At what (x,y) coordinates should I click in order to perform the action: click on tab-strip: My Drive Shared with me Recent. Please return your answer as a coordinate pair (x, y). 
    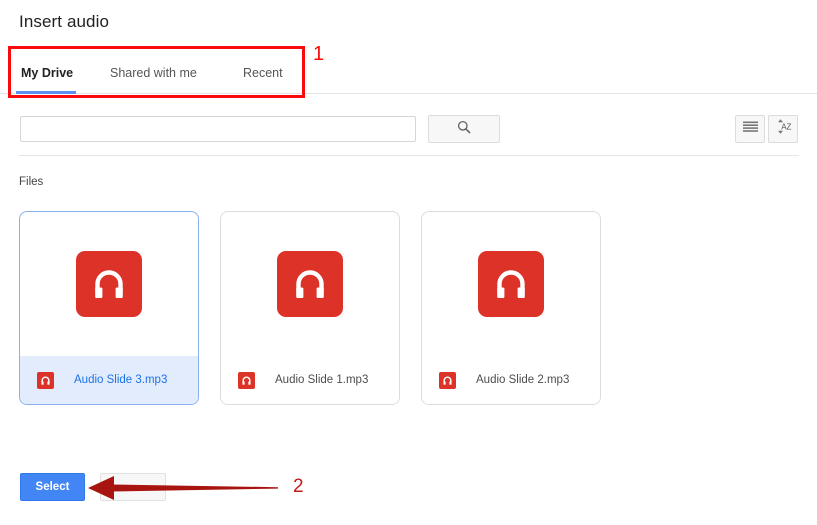
    Looking at the image, I should click on (408, 75).